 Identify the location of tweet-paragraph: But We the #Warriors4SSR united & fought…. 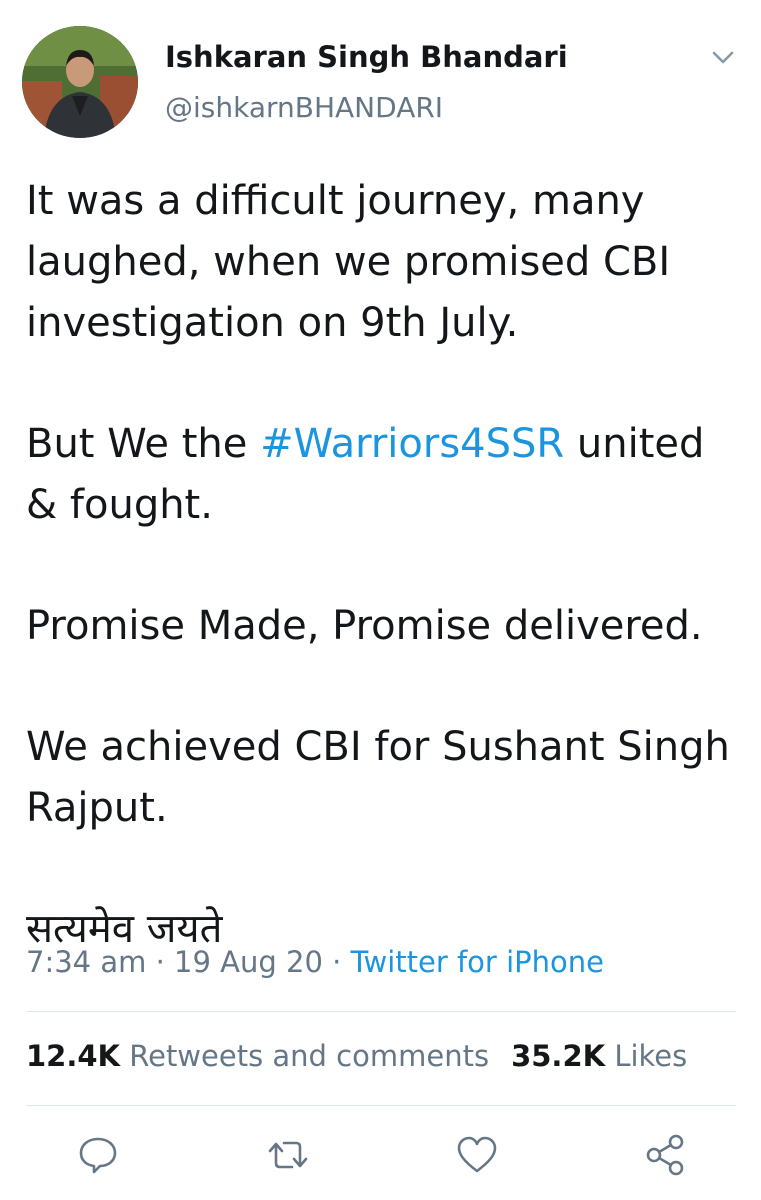
(383, 475).